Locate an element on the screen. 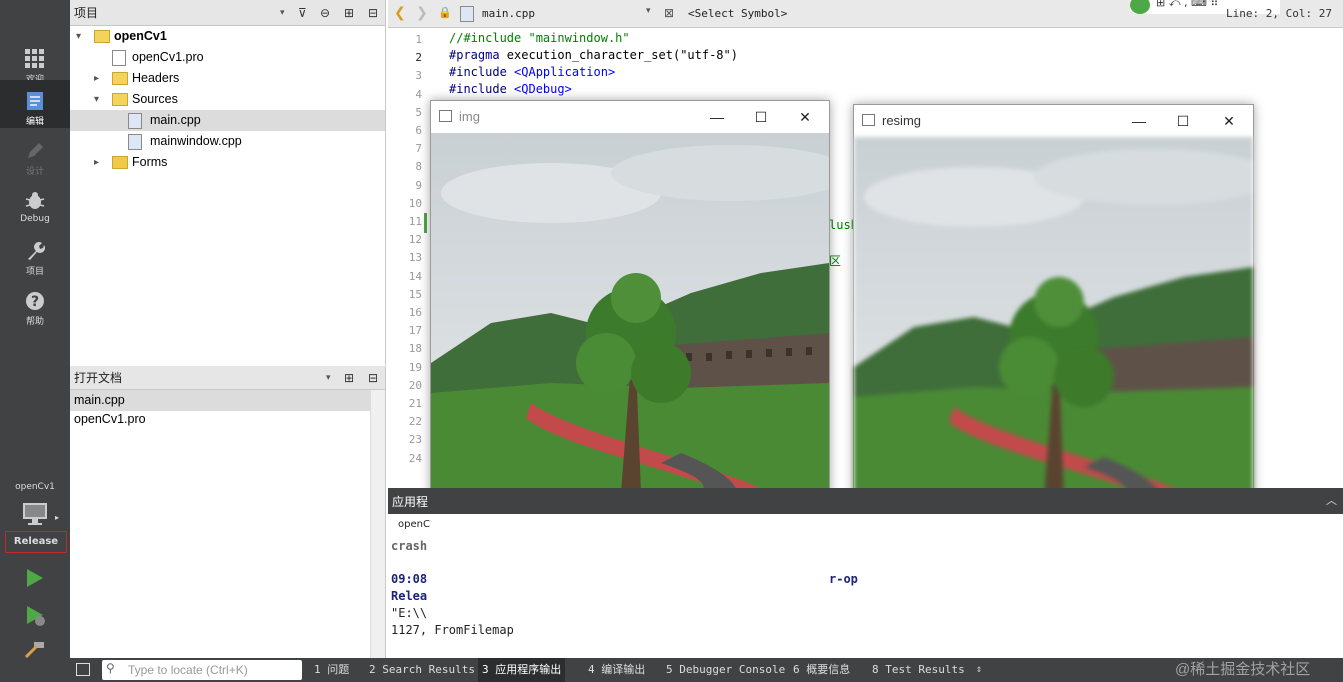 This screenshot has height=682, width=1343. mode-label: 设计 is located at coordinates (34, 172).